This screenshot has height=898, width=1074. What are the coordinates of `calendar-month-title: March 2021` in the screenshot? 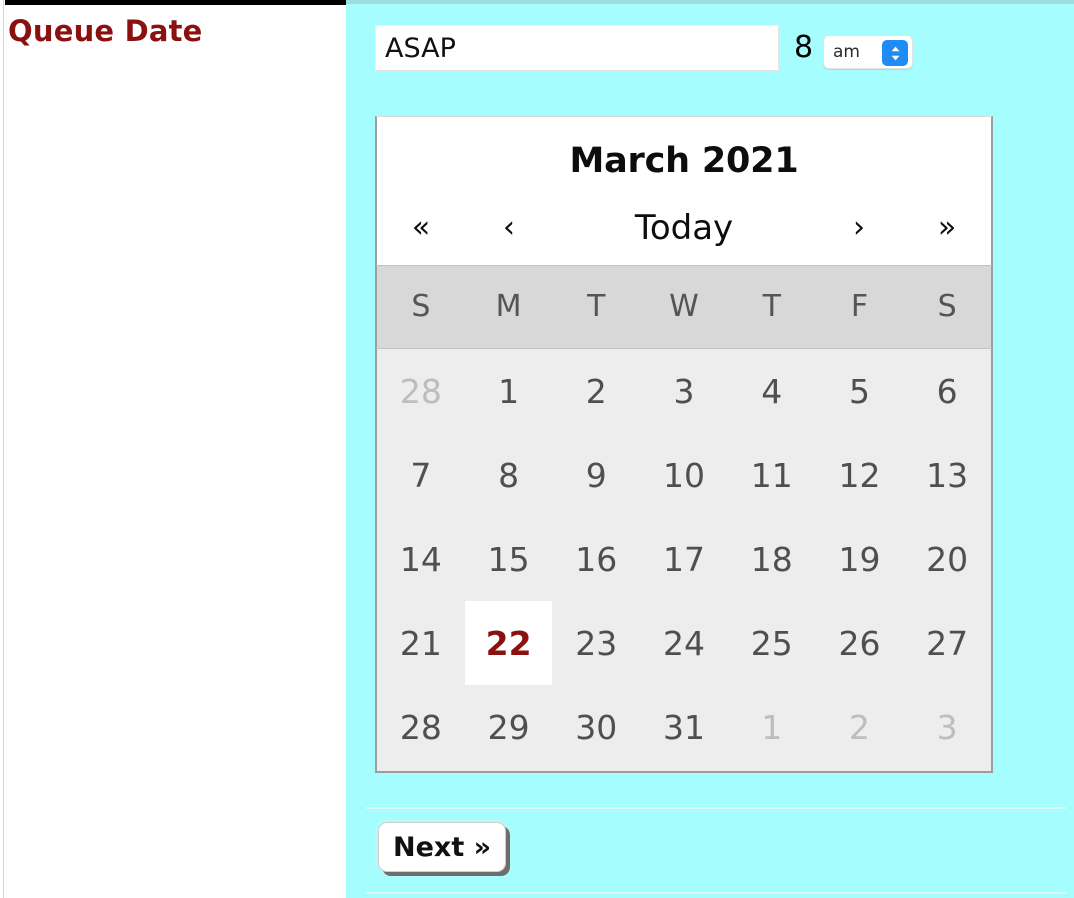 It's located at (684, 161).